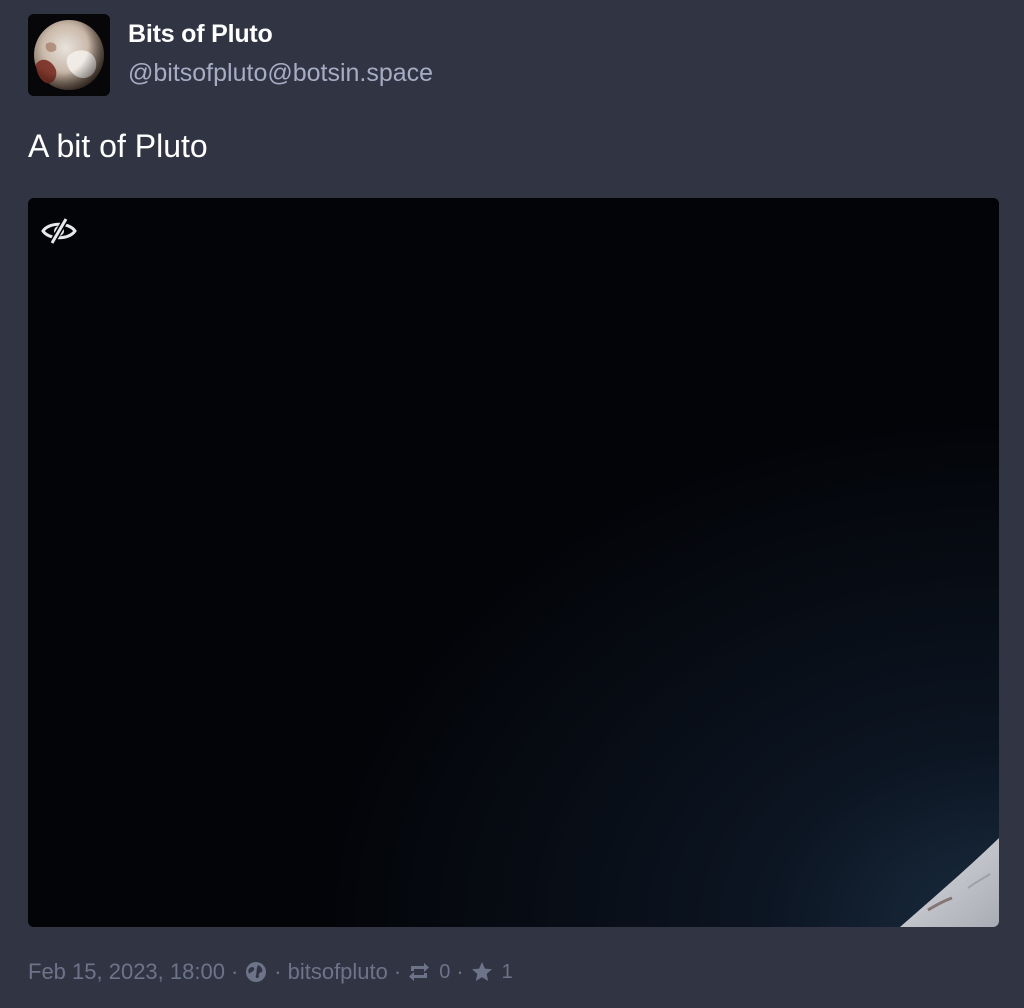 This screenshot has width=1024, height=1008. I want to click on avatar, so click(69, 55).